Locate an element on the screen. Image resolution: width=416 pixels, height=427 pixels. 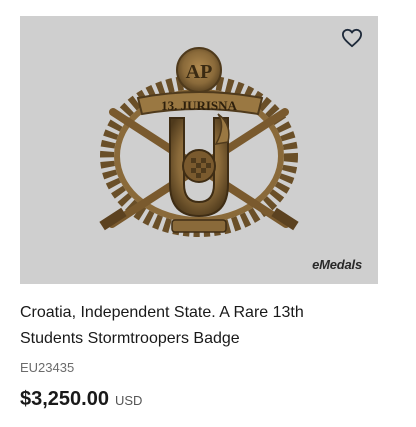
badge-banner-text: 13. JURISNA is located at coordinates (199, 105).